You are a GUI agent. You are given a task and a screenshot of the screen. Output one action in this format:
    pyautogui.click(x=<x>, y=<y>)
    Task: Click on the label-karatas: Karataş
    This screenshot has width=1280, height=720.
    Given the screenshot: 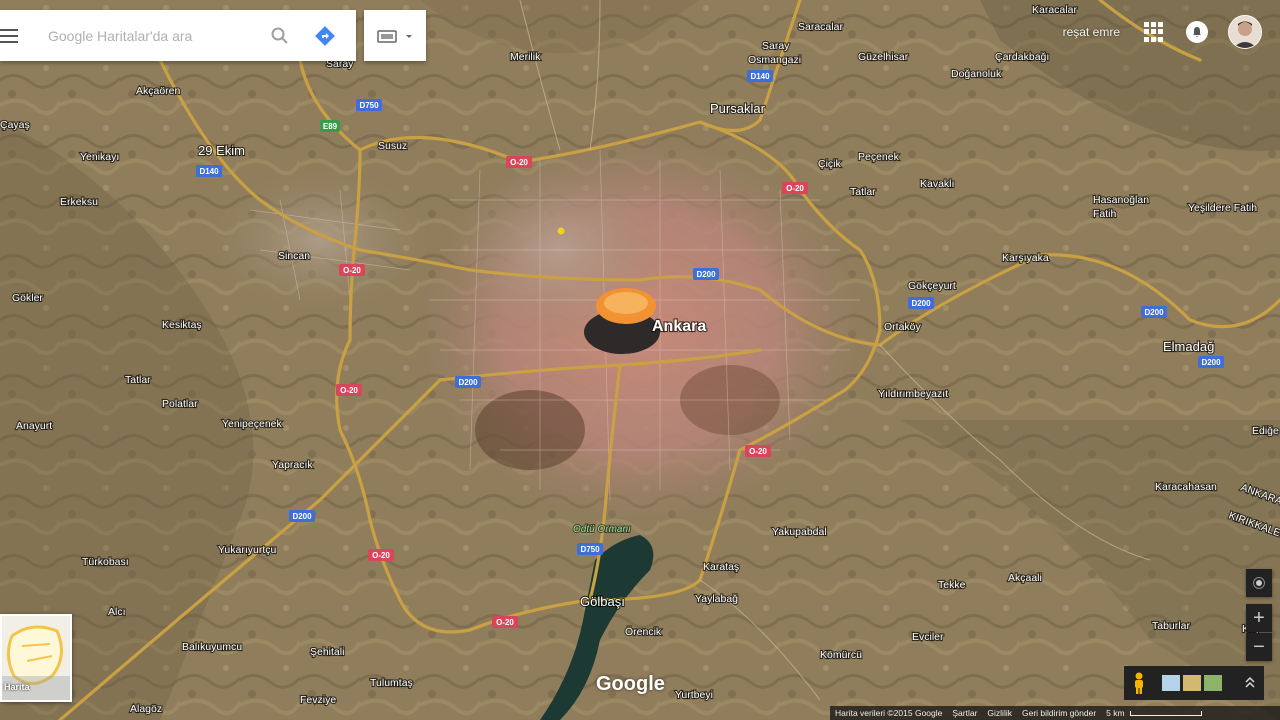 What is the action you would take?
    pyautogui.click(x=721, y=567)
    